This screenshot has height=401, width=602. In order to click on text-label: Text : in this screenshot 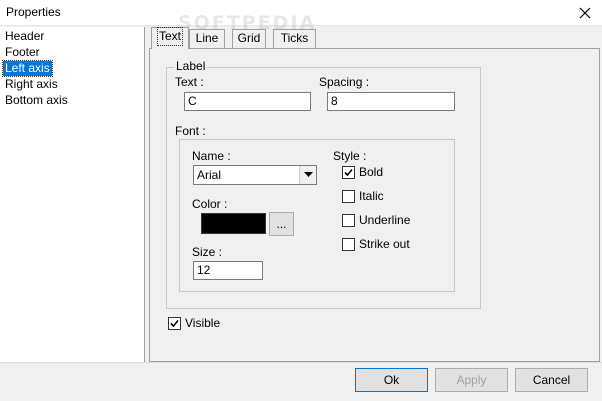, I will do `click(189, 82)`.